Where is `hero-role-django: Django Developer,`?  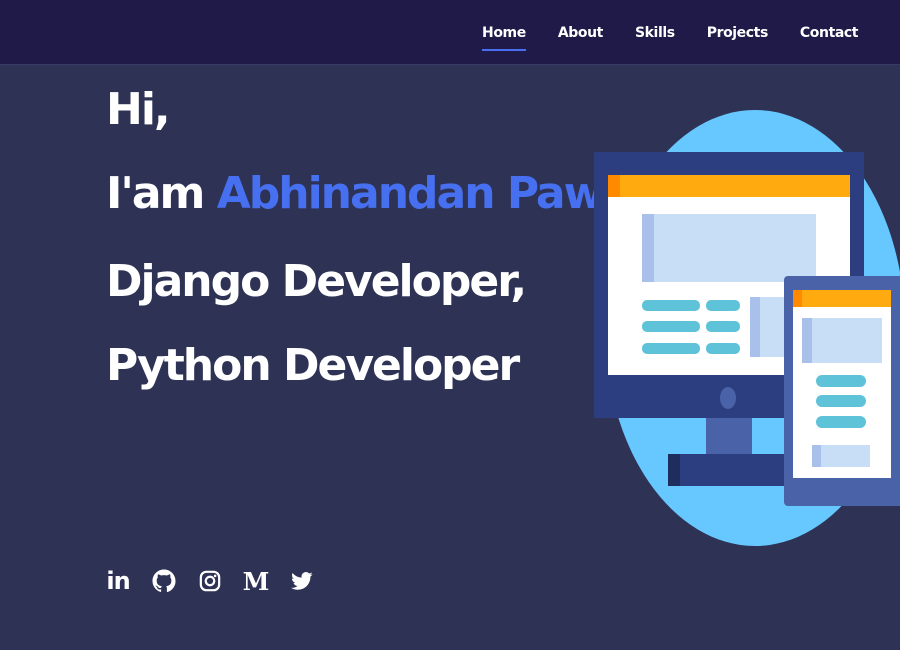
hero-role-django: Django Developer, is located at coordinates (316, 281).